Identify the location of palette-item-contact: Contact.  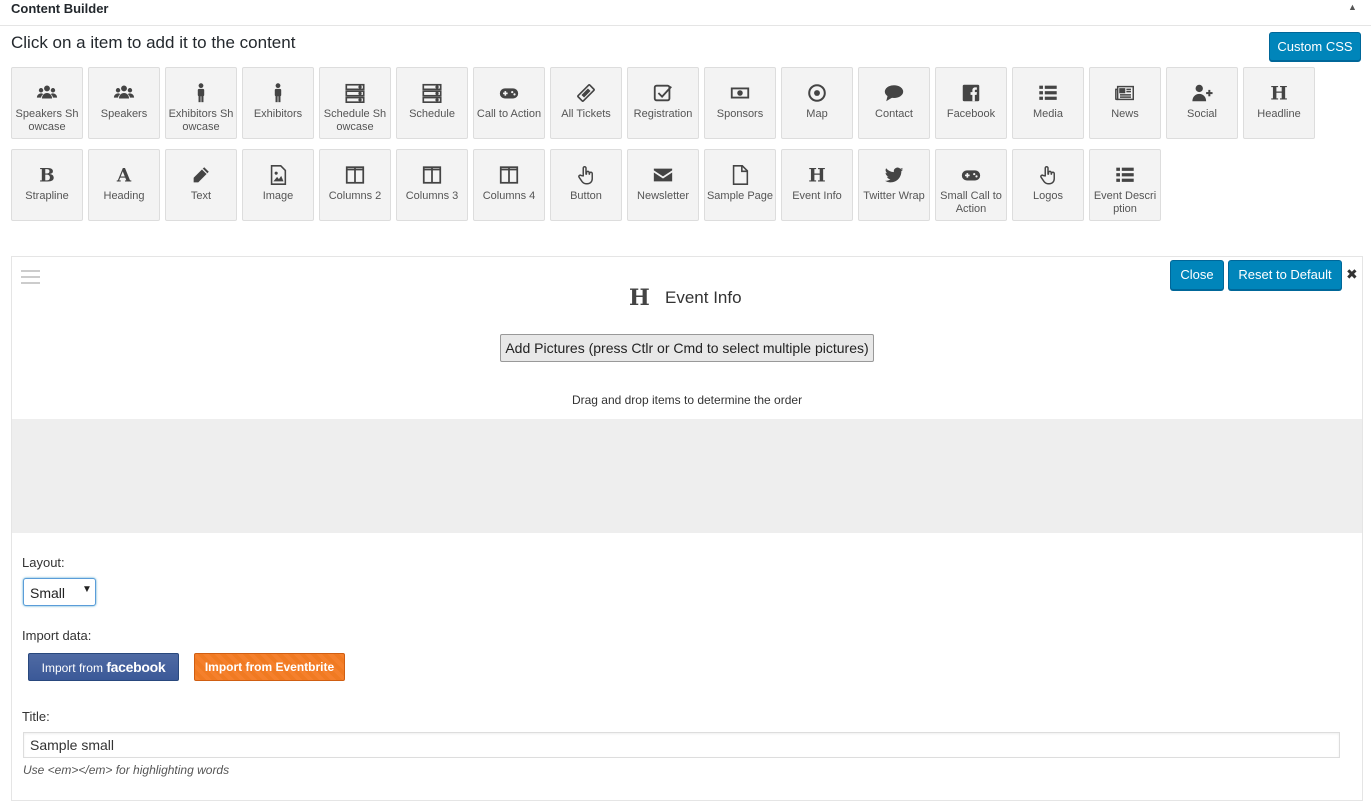
(894, 103).